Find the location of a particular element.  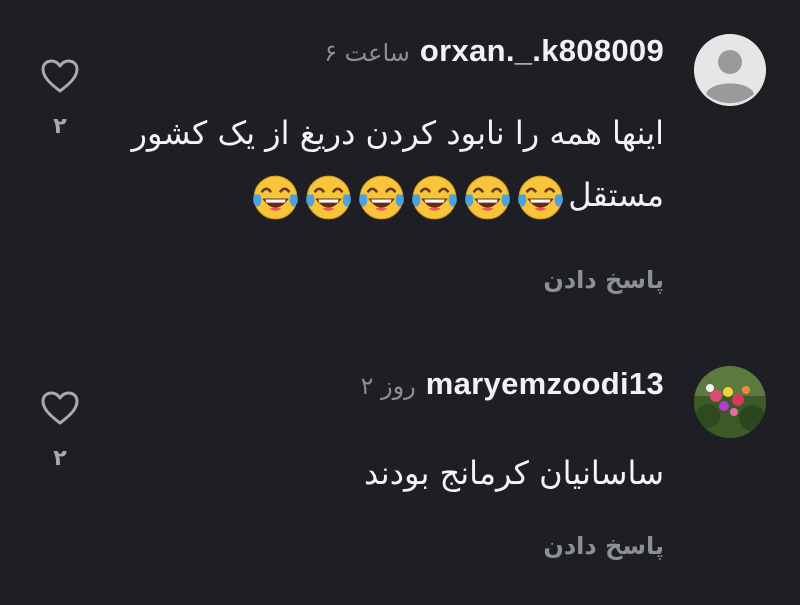

comment-header: ۶ ساعت orxan._.k808009 is located at coordinates (494, 51).